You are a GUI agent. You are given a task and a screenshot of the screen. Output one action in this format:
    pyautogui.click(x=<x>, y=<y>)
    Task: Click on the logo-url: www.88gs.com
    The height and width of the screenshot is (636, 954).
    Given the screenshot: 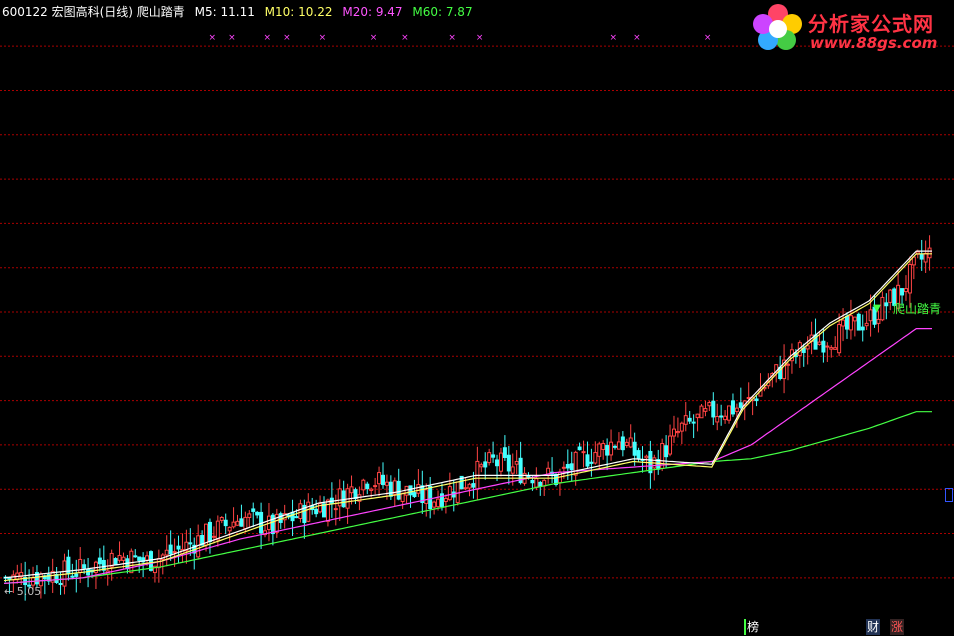 What is the action you would take?
    pyautogui.click(x=874, y=43)
    